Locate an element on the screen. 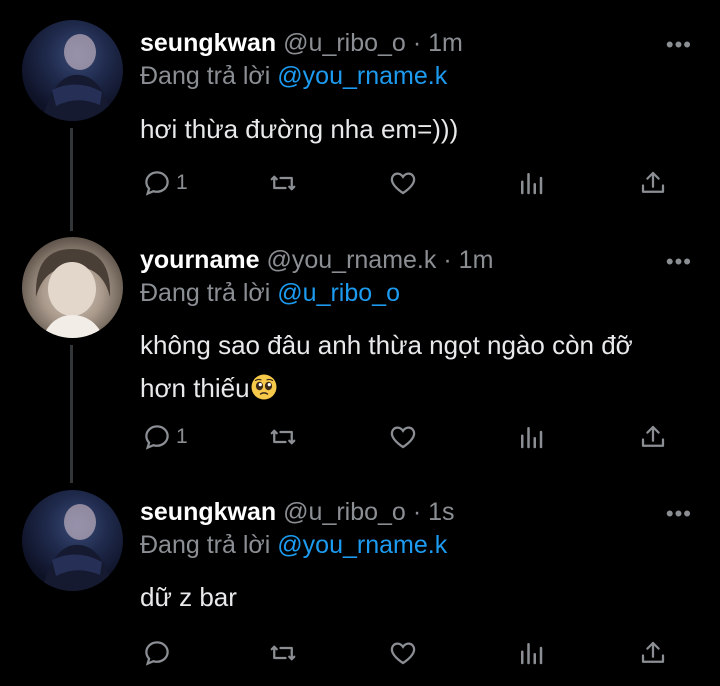 The width and height of the screenshot is (720, 686). mention-link: @you_rname.k is located at coordinates (362, 545).